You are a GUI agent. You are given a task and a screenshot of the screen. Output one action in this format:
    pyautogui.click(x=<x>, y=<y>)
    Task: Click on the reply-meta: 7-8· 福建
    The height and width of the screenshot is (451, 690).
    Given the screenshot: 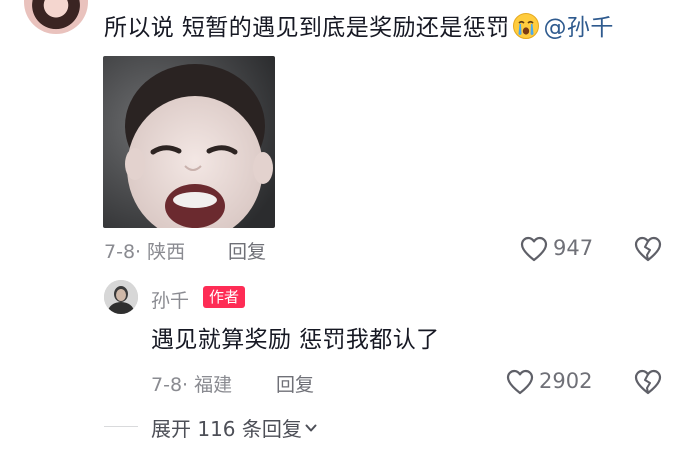 What is the action you would take?
    pyautogui.click(x=192, y=385)
    